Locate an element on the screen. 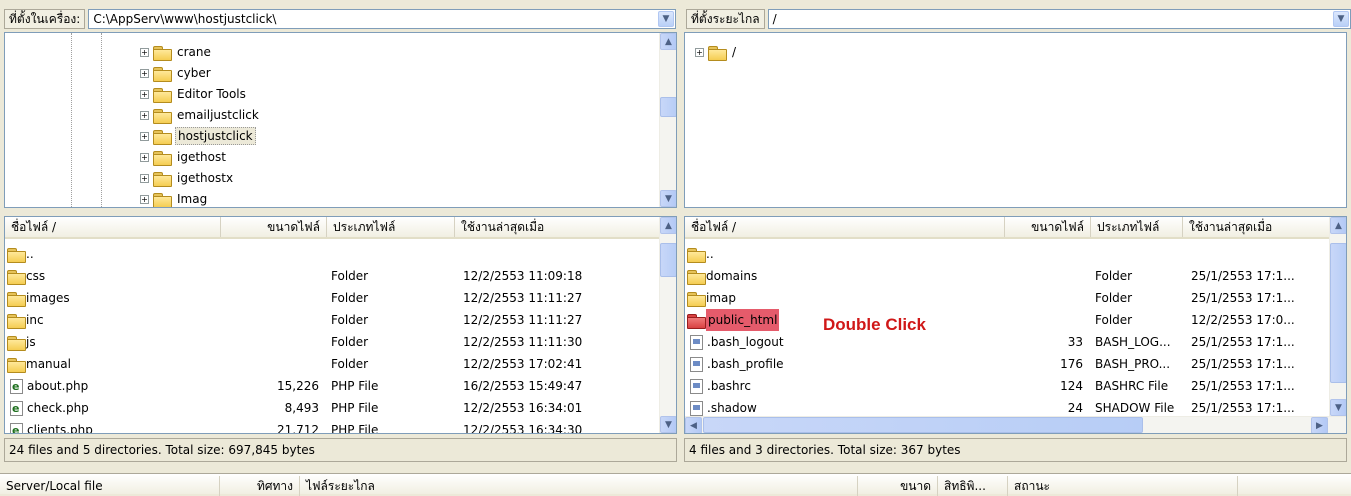 This screenshot has width=1351, height=496. remote-path-dropdown-icon: ▼ is located at coordinates (1341, 19).